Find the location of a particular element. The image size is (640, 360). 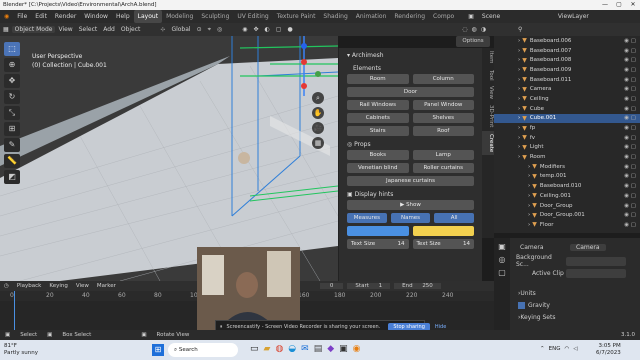

text-size-field-1: Text Size 14 is located at coordinates (378, 244).